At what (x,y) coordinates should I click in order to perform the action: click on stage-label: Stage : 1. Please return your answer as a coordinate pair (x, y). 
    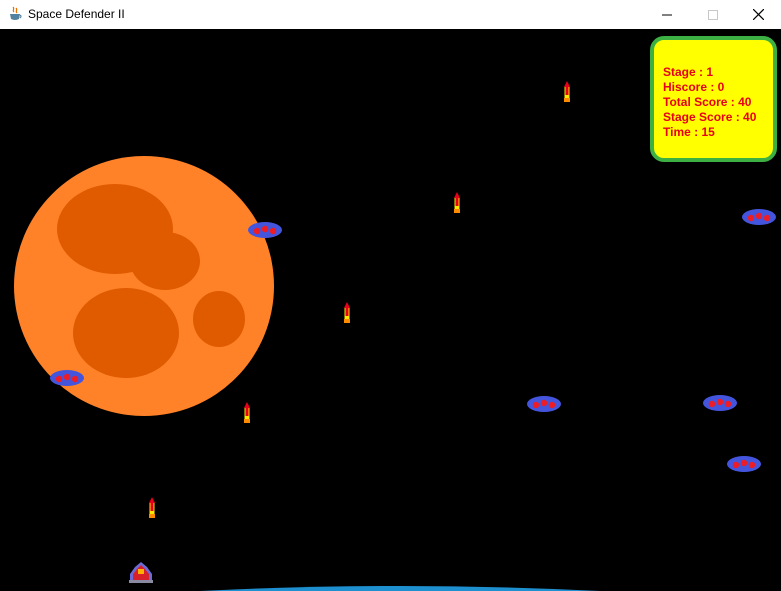
    Looking at the image, I should click on (688, 72).